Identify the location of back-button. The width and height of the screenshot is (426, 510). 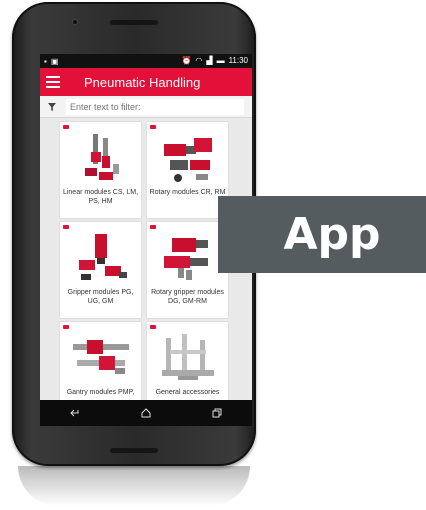
(75, 413).